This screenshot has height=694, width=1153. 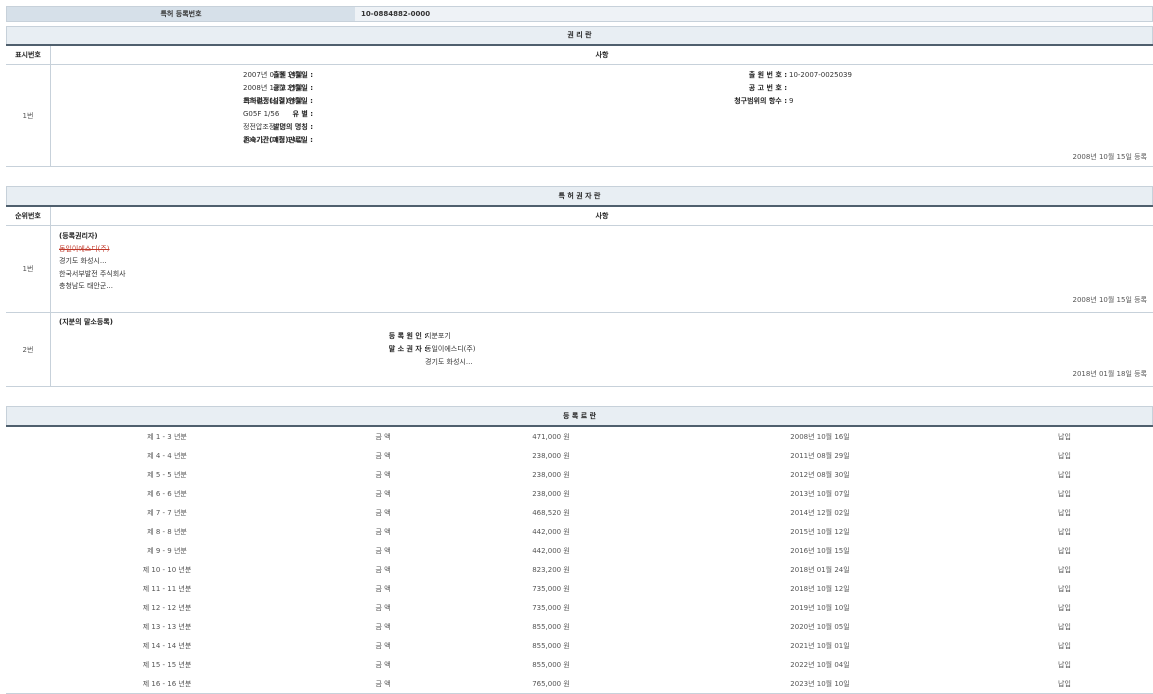 I want to click on fee-row: 제 5 - 5 년분금 액238,000 원2012년 08월 30일납입, so click(x=579, y=474).